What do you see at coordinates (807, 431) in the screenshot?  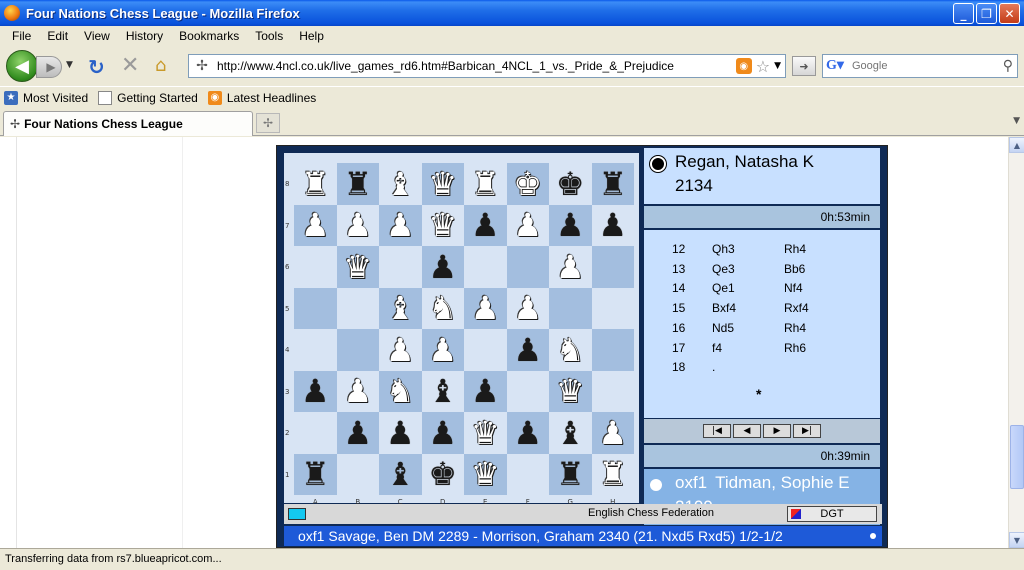 I see `last-move-button: ▶|` at bounding box center [807, 431].